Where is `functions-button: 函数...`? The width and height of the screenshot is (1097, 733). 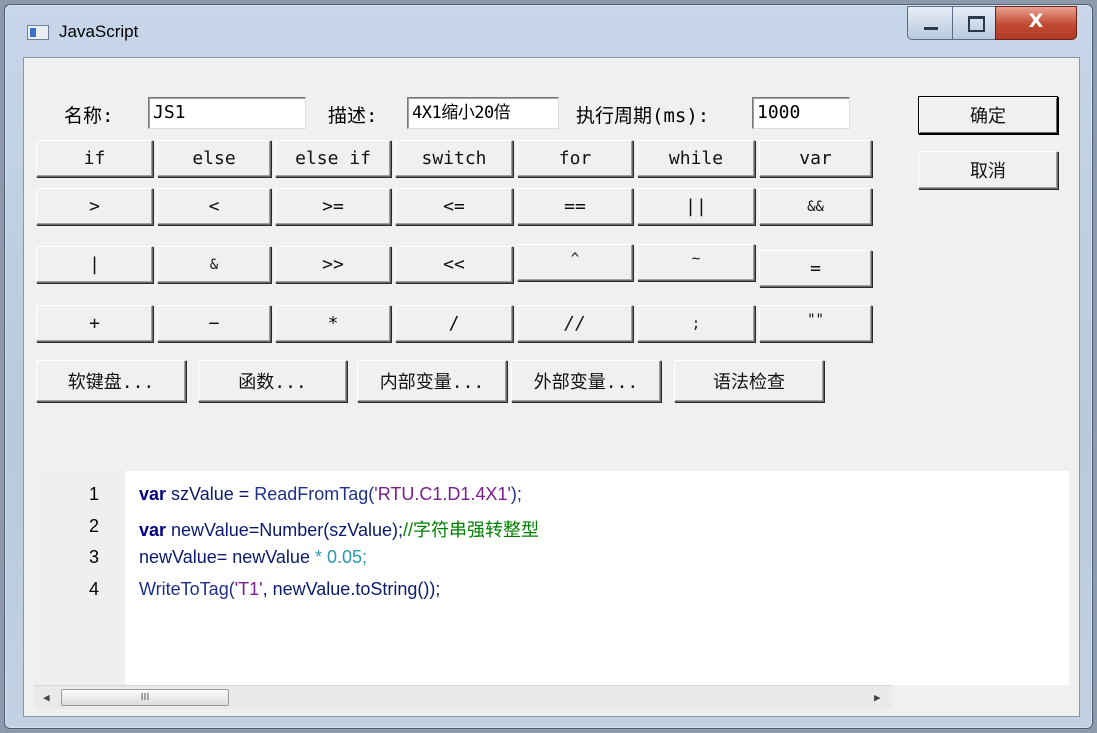
functions-button: 函数... is located at coordinates (272, 381).